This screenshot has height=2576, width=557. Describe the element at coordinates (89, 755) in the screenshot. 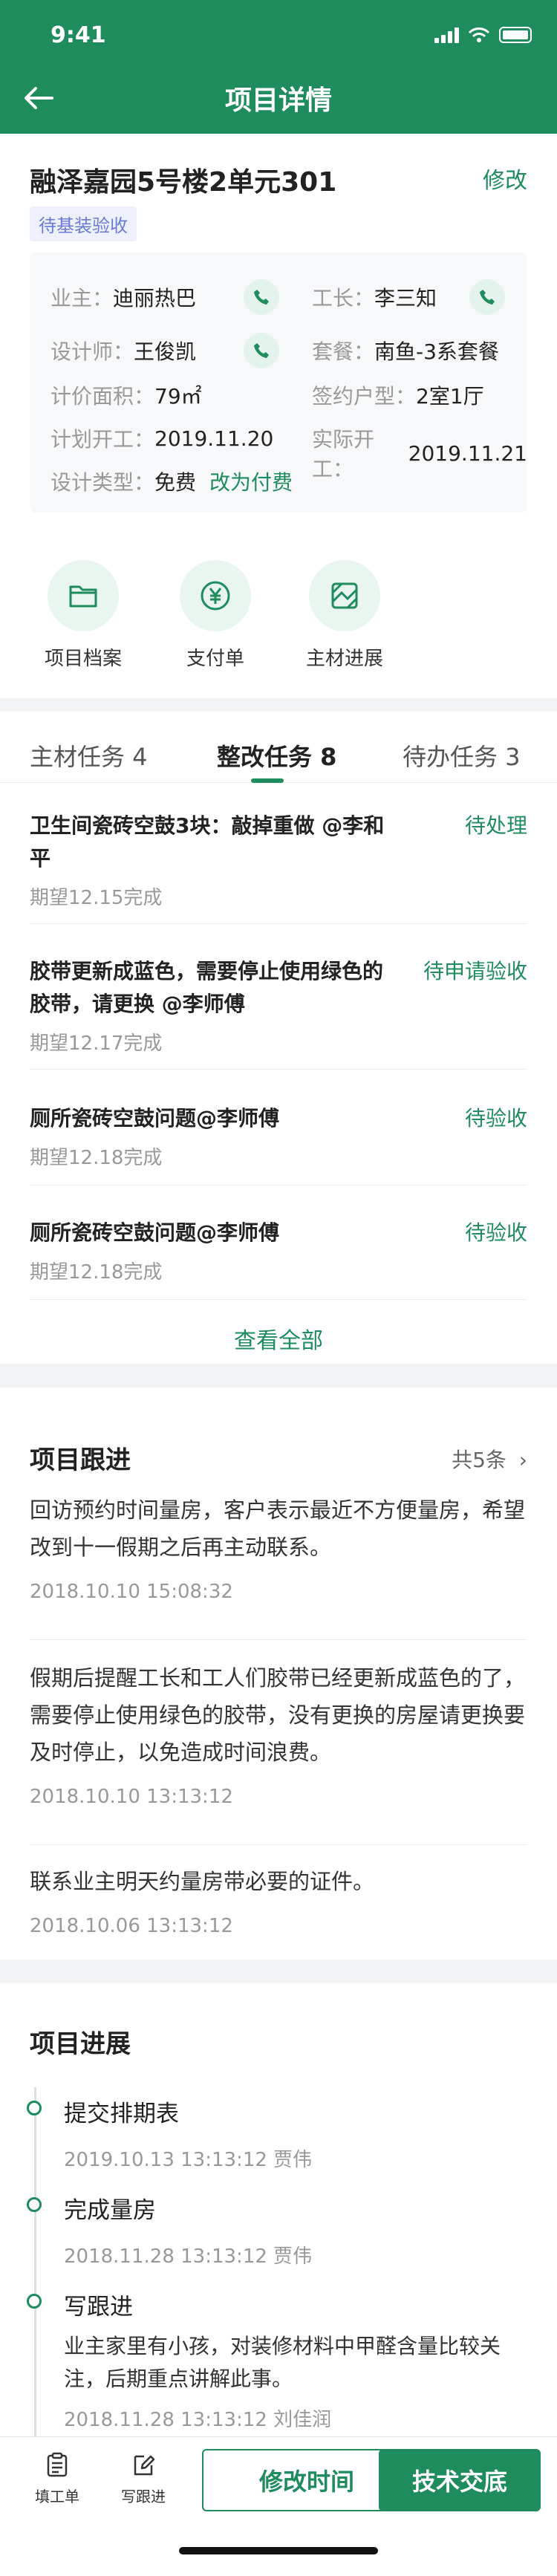

I see `tab-material-tasks: 主材任务 4` at that location.